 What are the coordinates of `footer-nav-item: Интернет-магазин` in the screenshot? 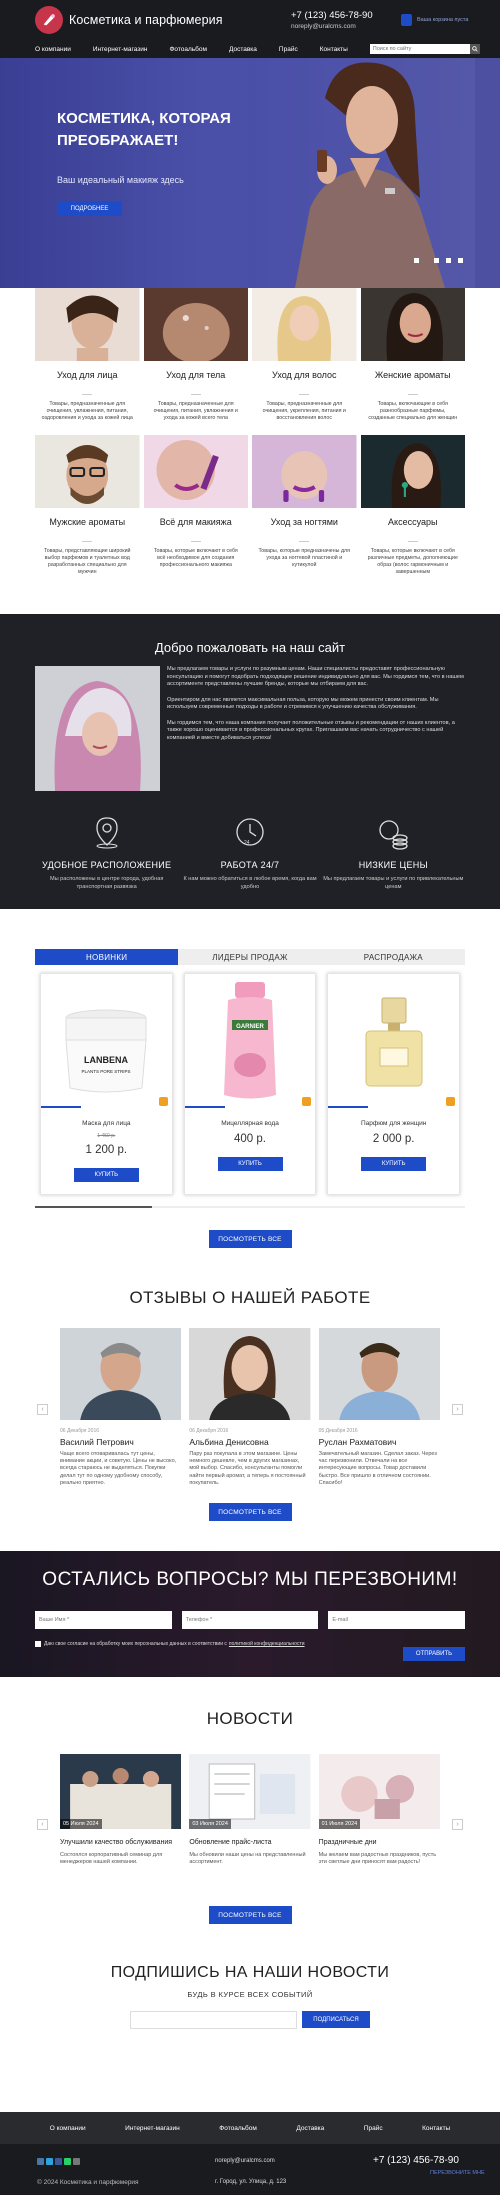 It's located at (152, 2128).